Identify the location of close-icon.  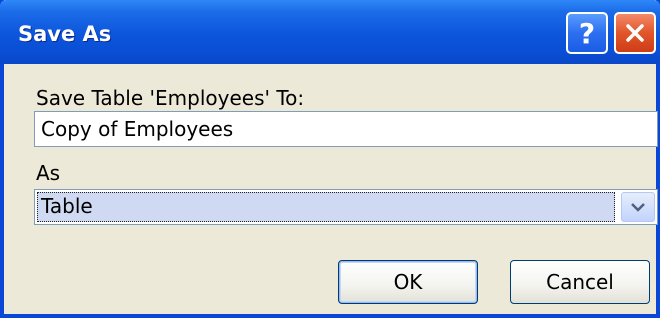
(635, 33).